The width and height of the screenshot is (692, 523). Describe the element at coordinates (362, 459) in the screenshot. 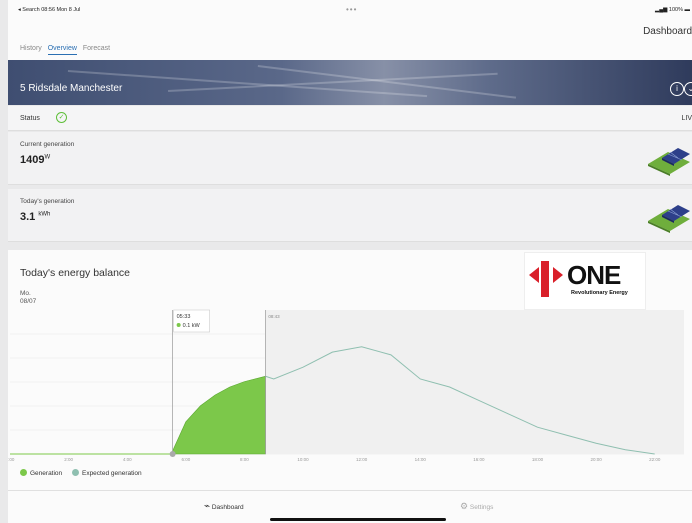

I see `x-tick-label: 12:00` at that location.